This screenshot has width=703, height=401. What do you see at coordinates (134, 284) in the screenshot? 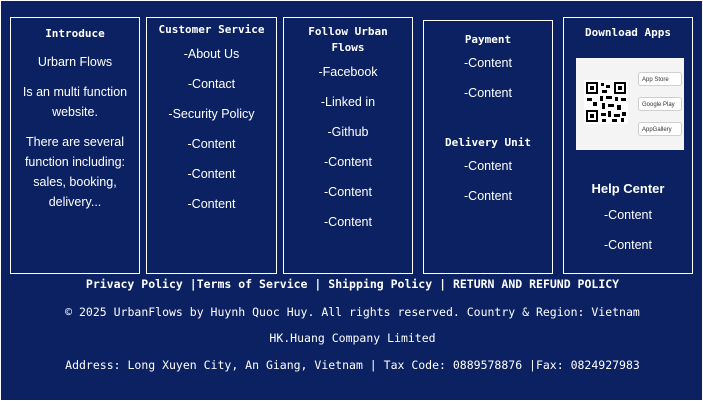
I see `privacy-policy-link: Privacy Policy` at bounding box center [134, 284].